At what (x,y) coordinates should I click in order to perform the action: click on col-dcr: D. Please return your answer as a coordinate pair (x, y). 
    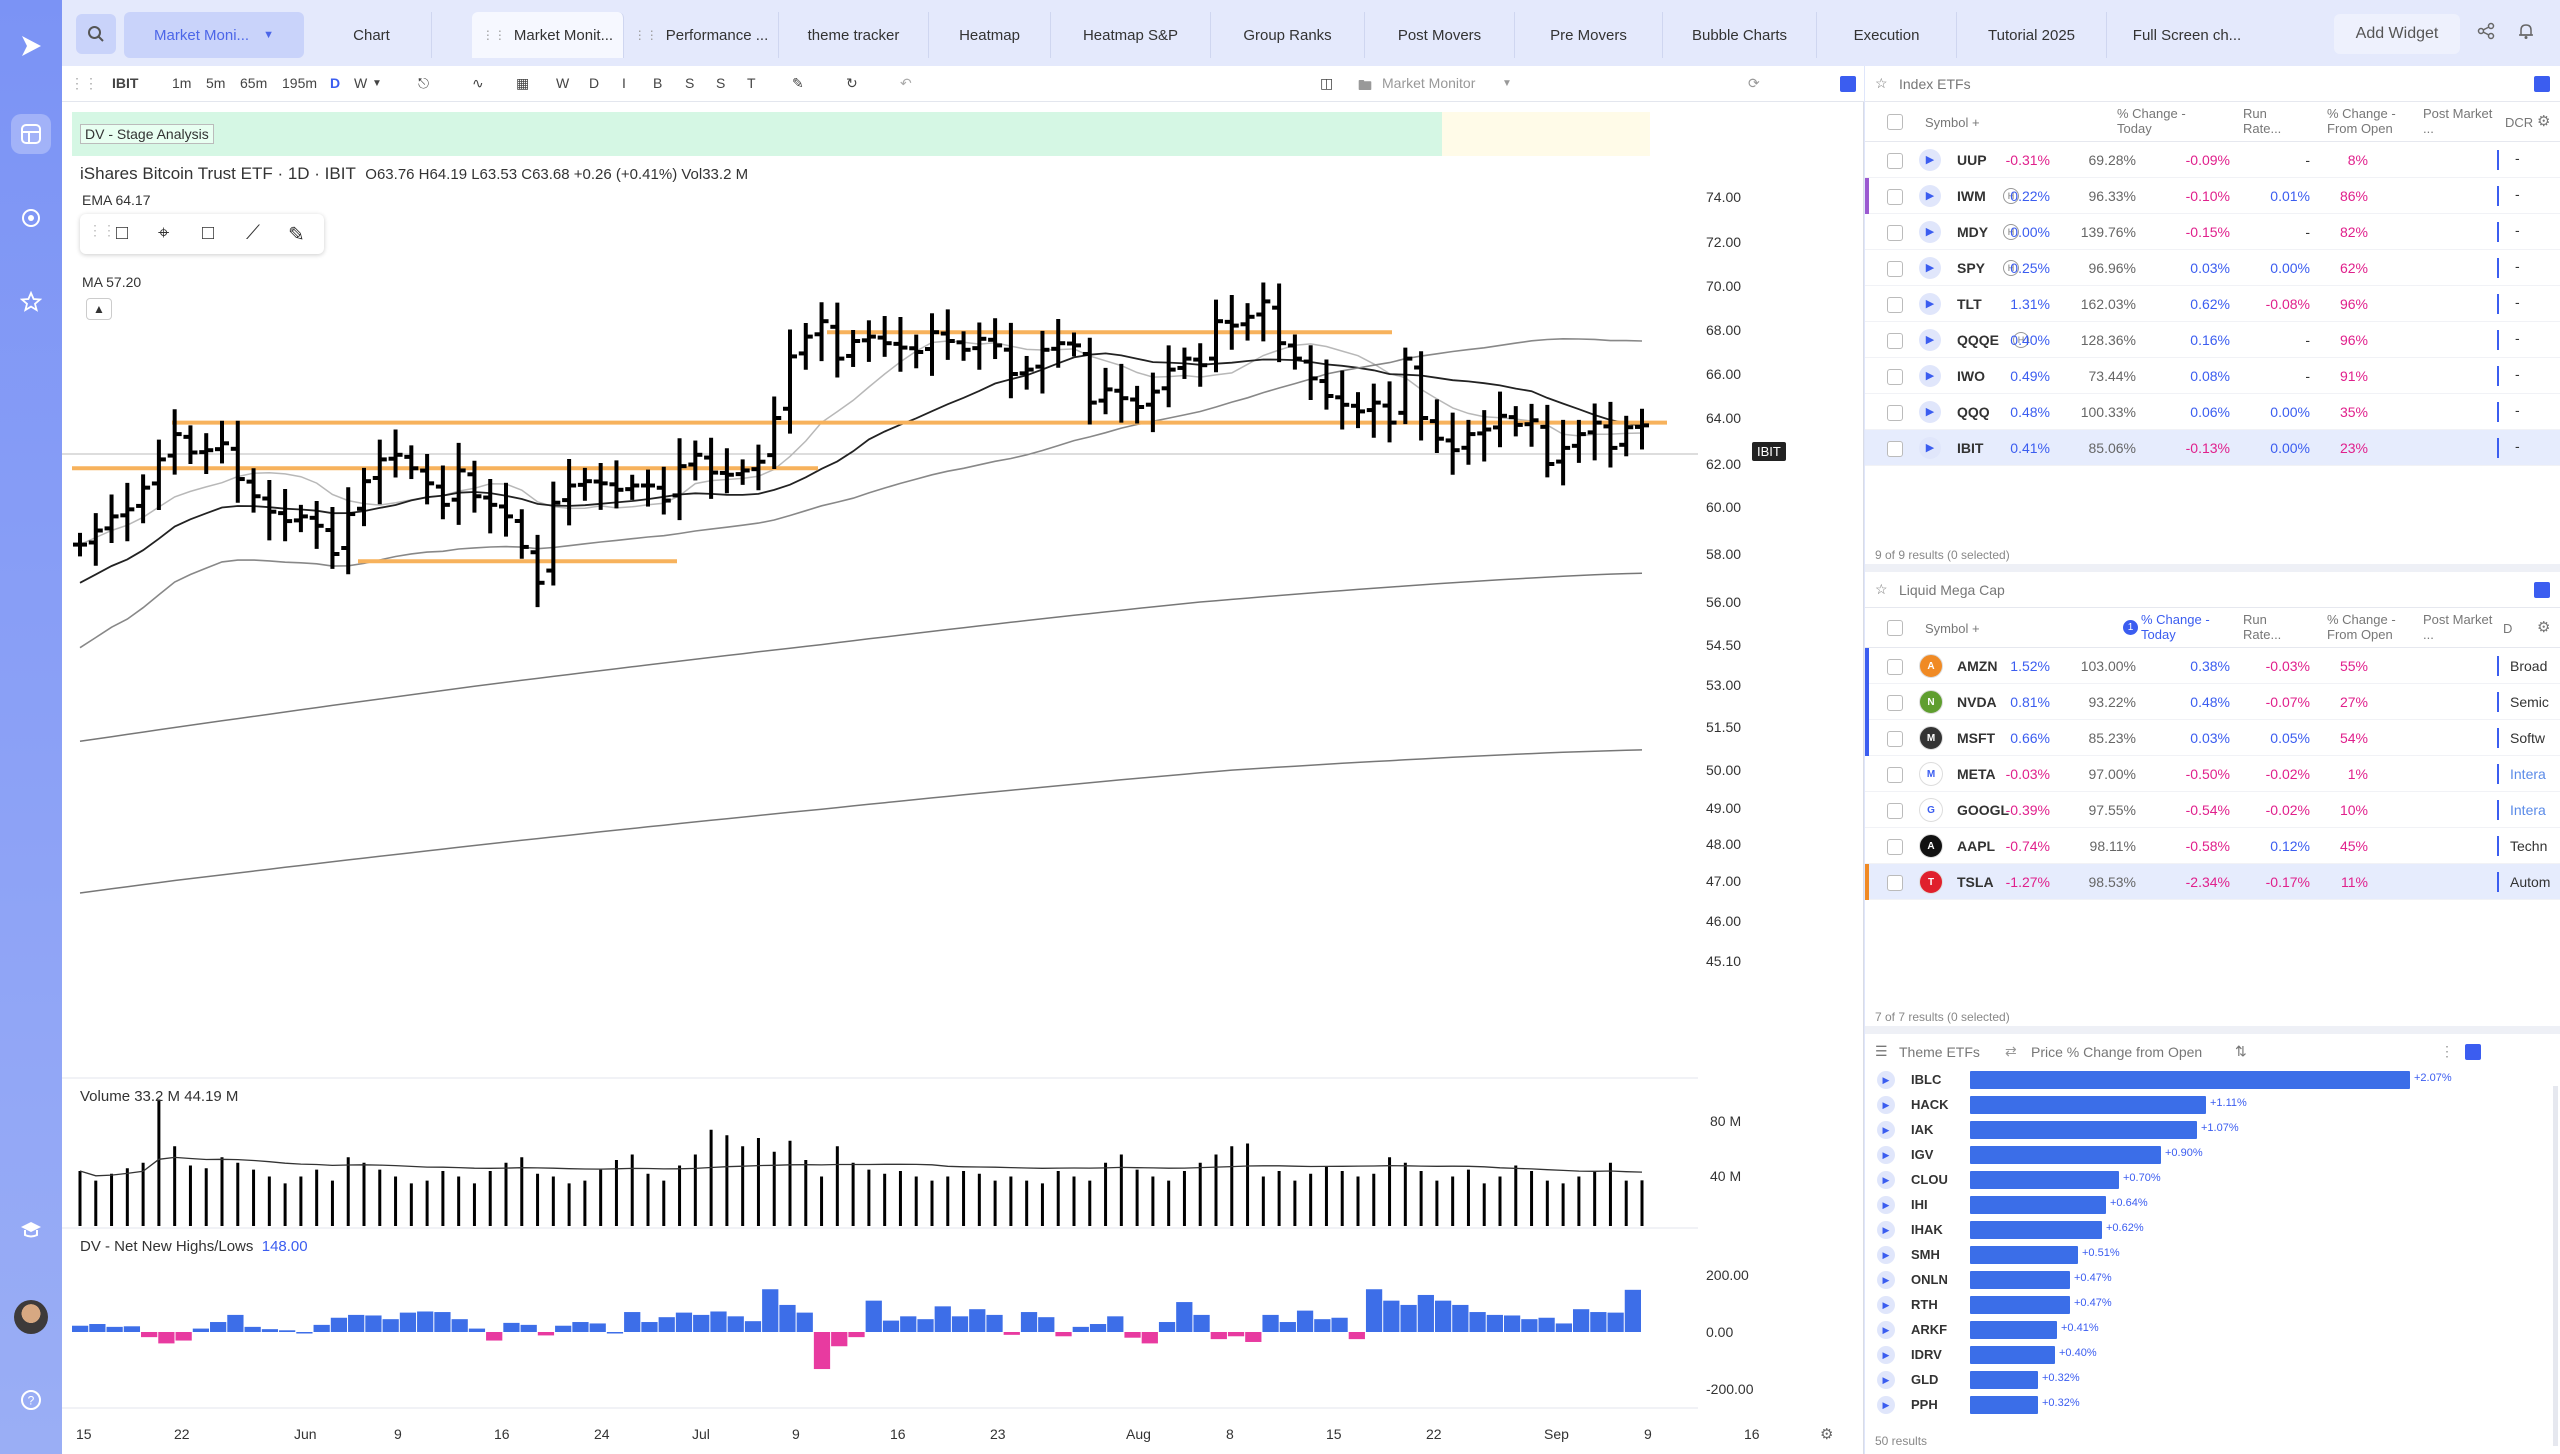
    Looking at the image, I should click on (2507, 628).